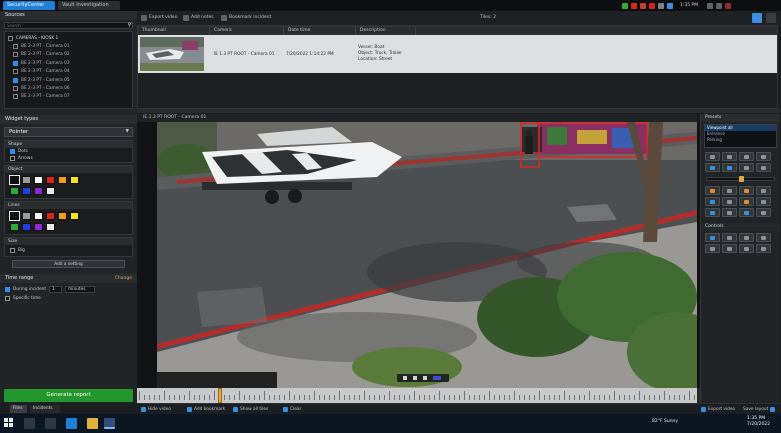 The image size is (781, 433). Describe the element at coordinates (92, 423) in the screenshot. I see `file-explorer-icon` at that location.